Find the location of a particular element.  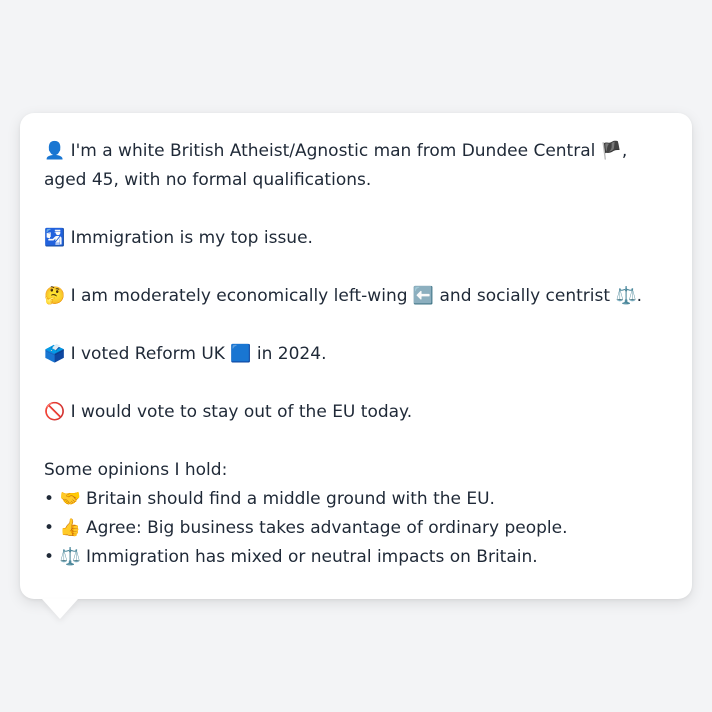

speech-bubble-tail is located at coordinates (60, 609).